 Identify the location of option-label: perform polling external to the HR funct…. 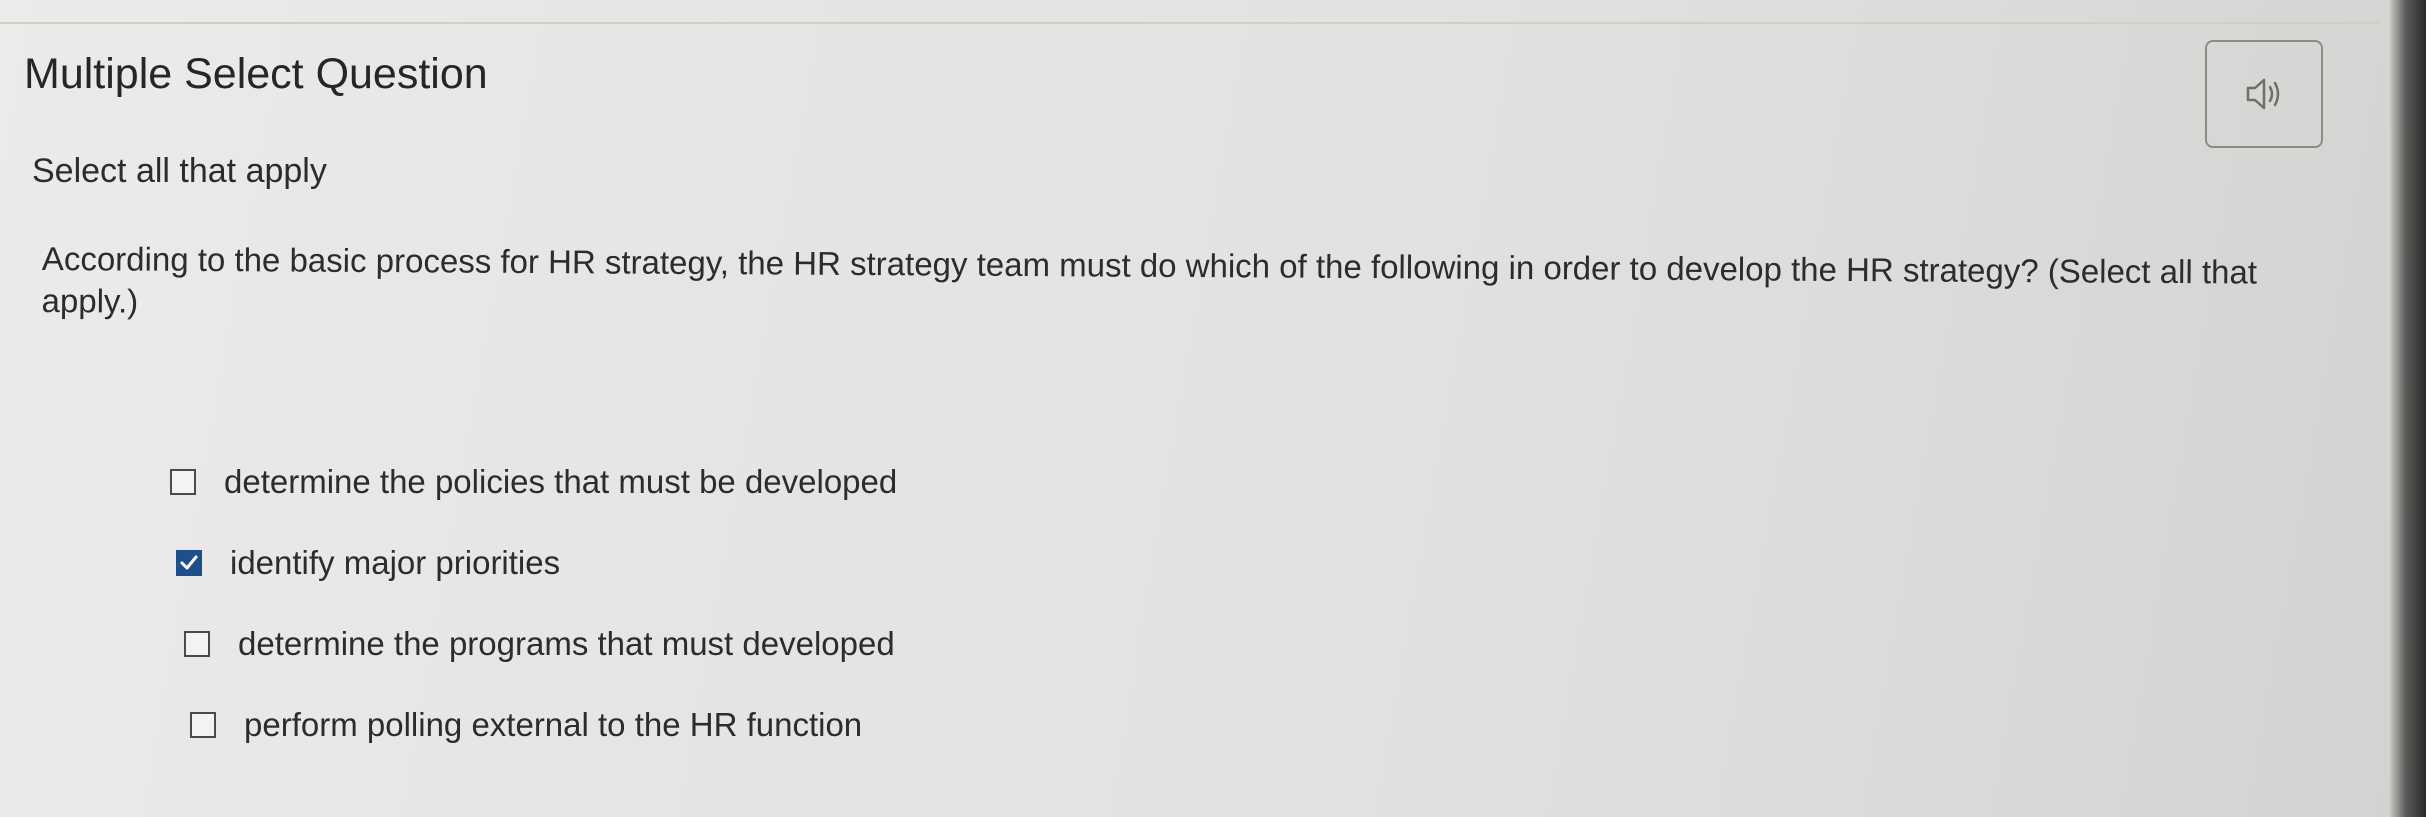
(553, 724).